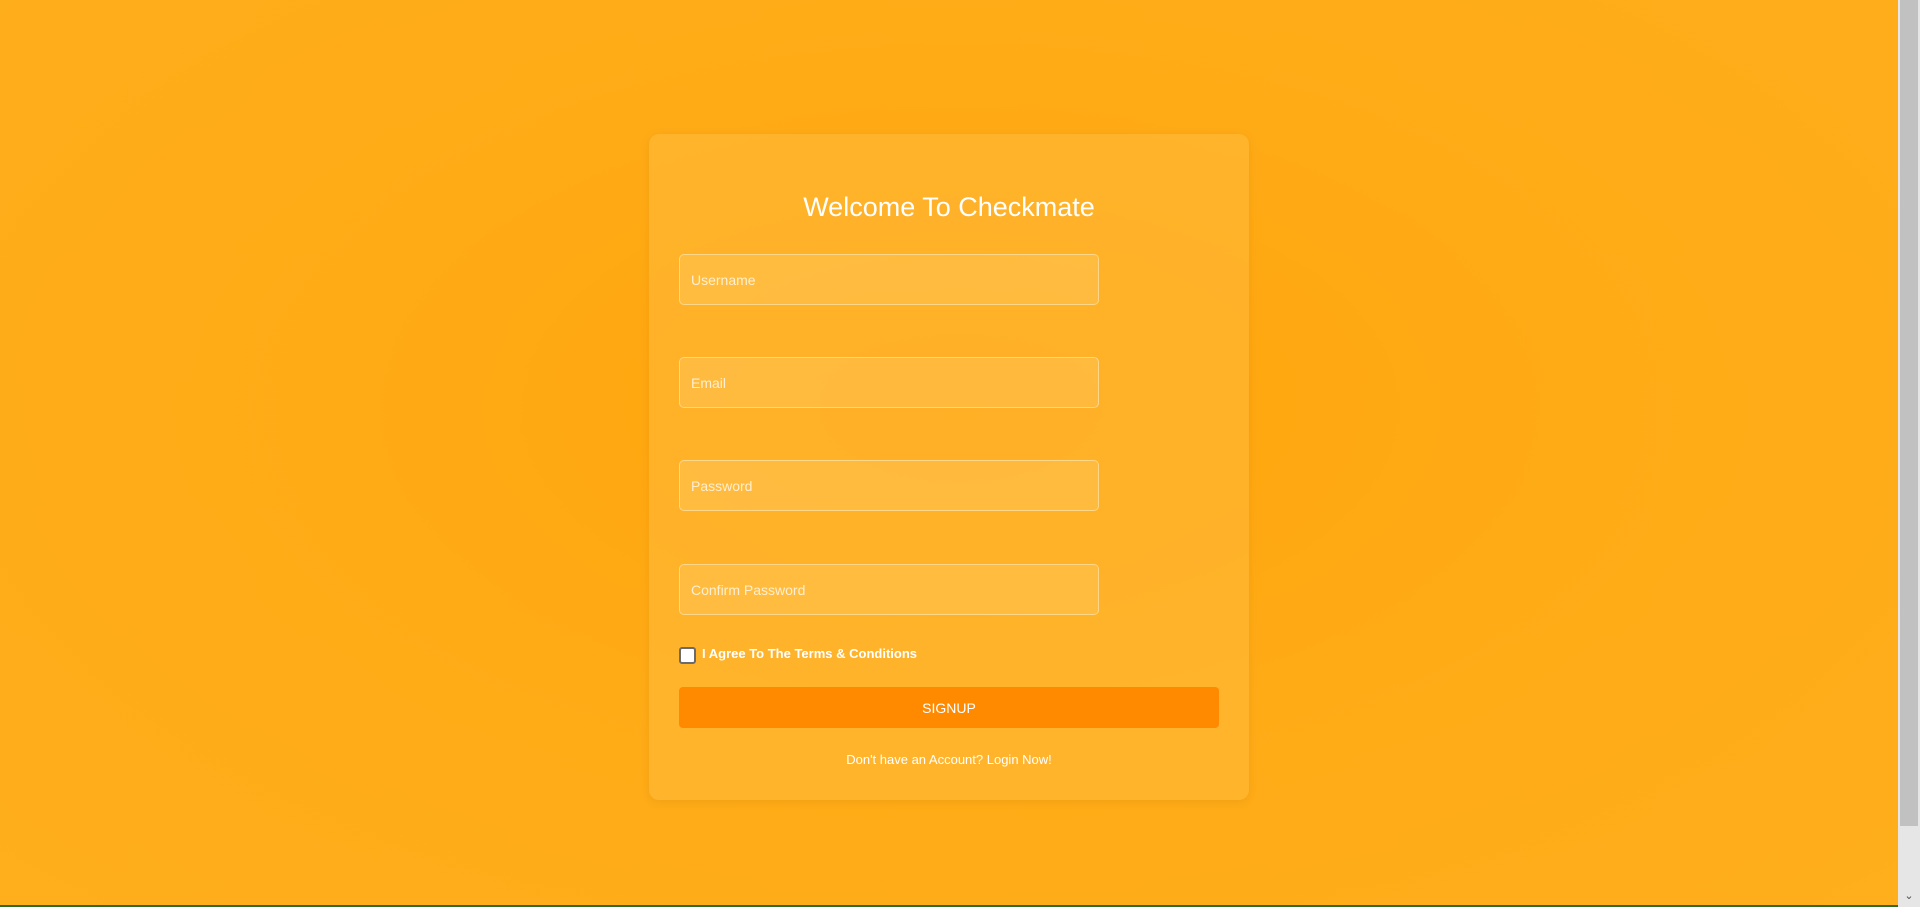 This screenshot has height=907, width=1920. Describe the element at coordinates (949, 759) in the screenshot. I see `login-link: Don't have an Account? Login Now!` at that location.